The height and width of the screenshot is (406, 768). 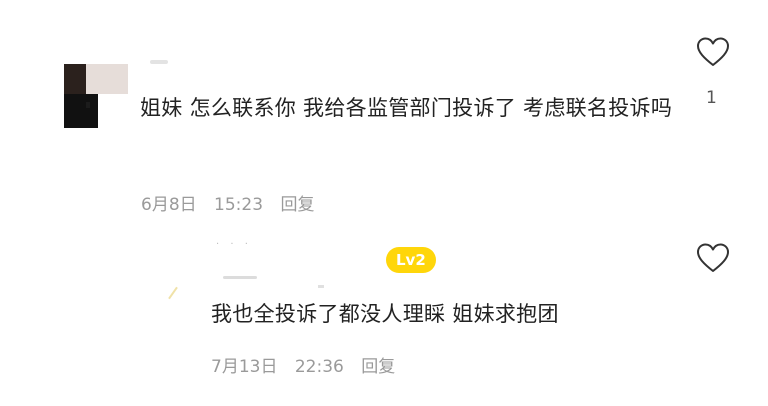 I want to click on username, so click(x=159, y=62).